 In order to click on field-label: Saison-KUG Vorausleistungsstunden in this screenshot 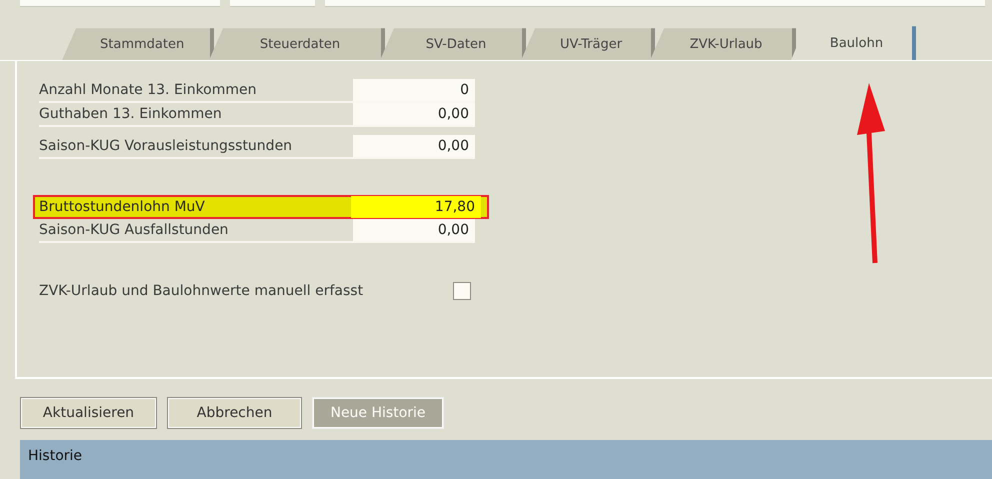, I will do `click(166, 146)`.